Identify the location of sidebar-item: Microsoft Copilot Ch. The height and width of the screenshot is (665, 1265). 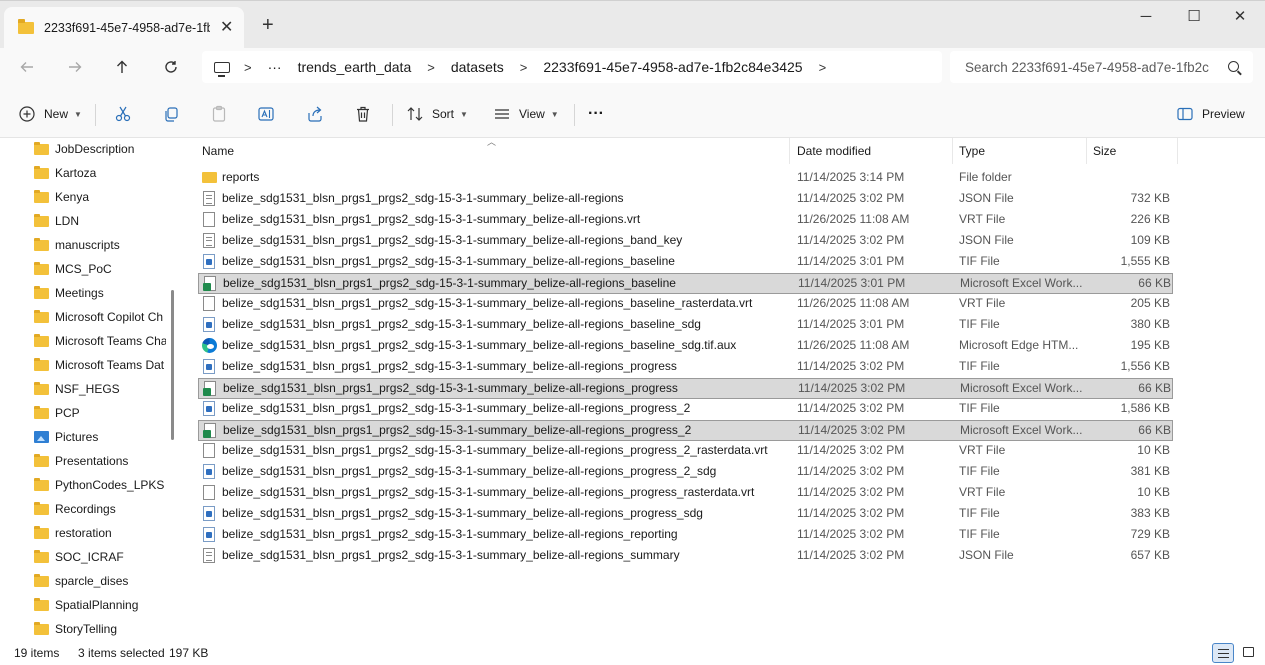
(100, 317).